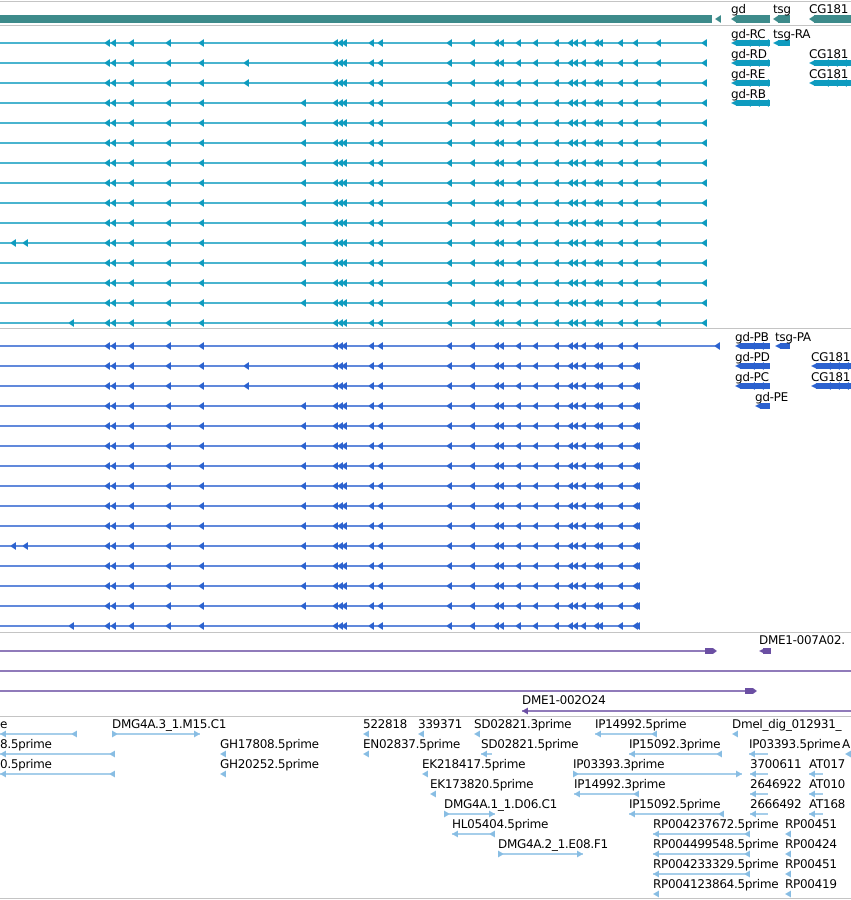 The image size is (851, 900). I want to click on feature-label: IP14992.5prime, so click(640, 724).